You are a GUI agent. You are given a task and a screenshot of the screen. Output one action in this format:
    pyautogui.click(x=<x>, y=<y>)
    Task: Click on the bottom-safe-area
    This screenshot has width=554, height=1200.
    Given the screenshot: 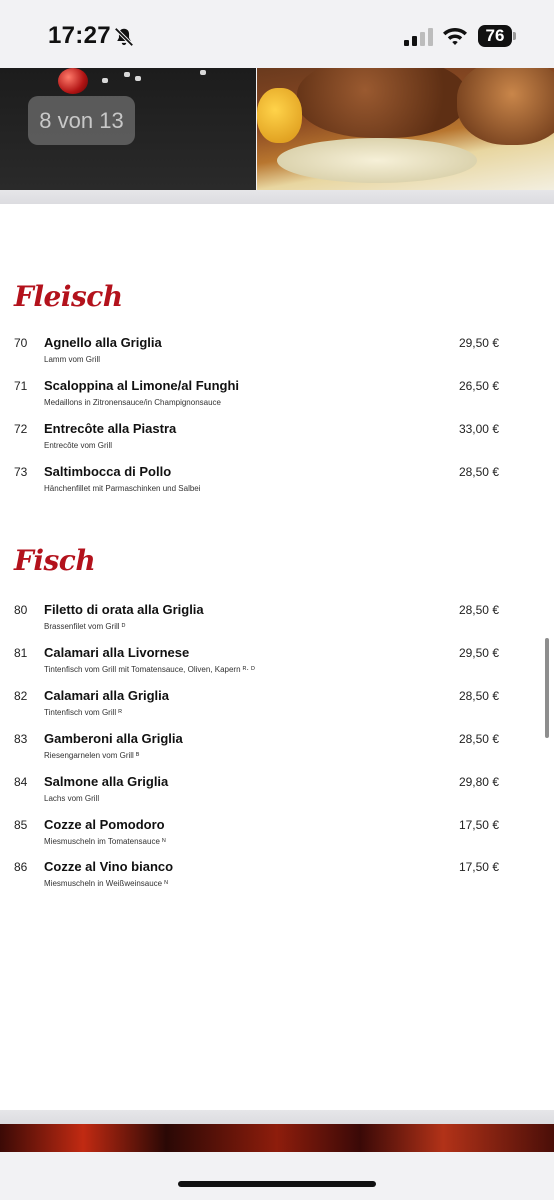 What is the action you would take?
    pyautogui.click(x=277, y=1176)
    